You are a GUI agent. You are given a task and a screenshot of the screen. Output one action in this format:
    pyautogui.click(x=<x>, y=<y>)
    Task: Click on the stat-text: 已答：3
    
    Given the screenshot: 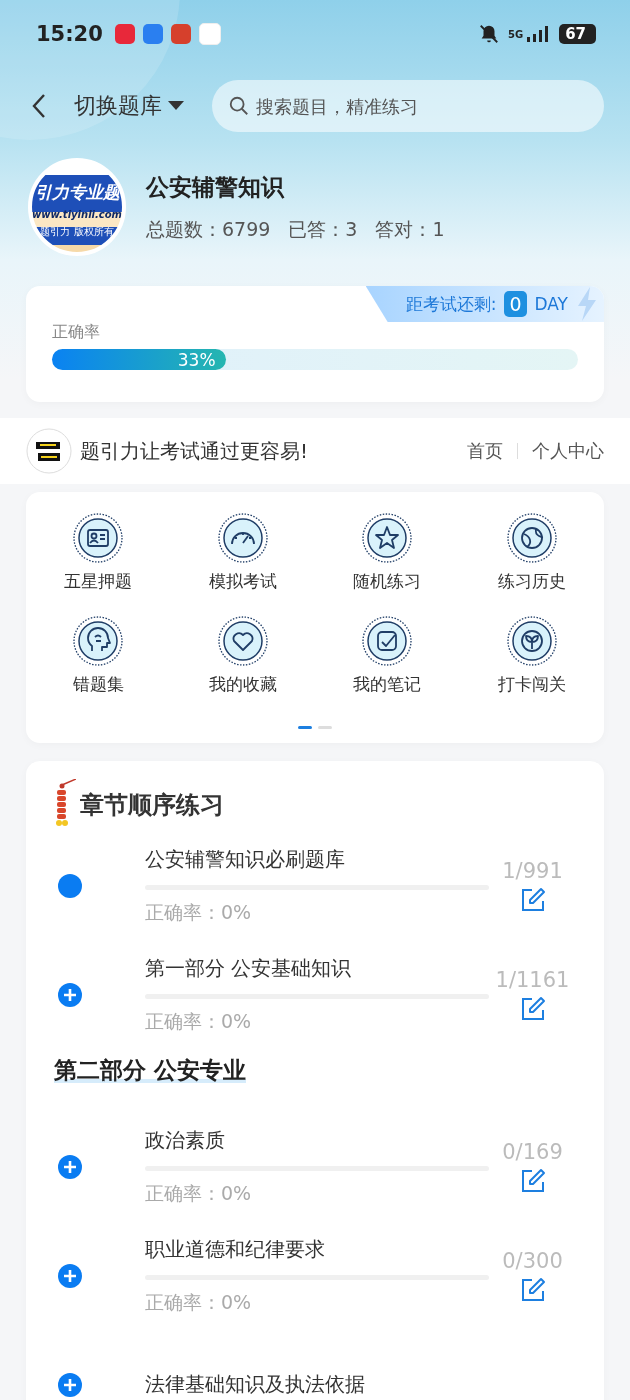 What is the action you would take?
    pyautogui.click(x=323, y=229)
    